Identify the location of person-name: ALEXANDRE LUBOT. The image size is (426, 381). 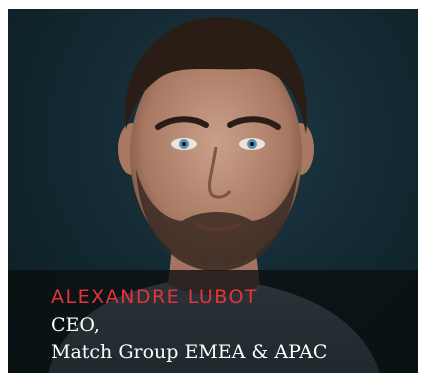
(154, 297).